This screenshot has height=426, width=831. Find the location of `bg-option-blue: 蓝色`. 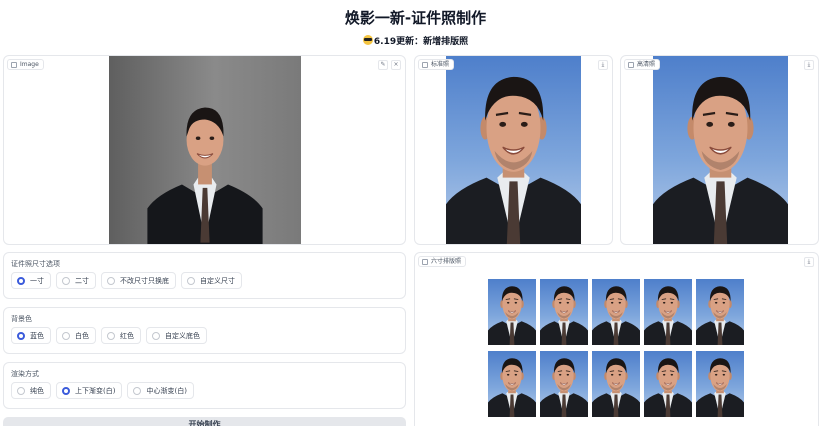

bg-option-blue: 蓝色 is located at coordinates (31, 335).